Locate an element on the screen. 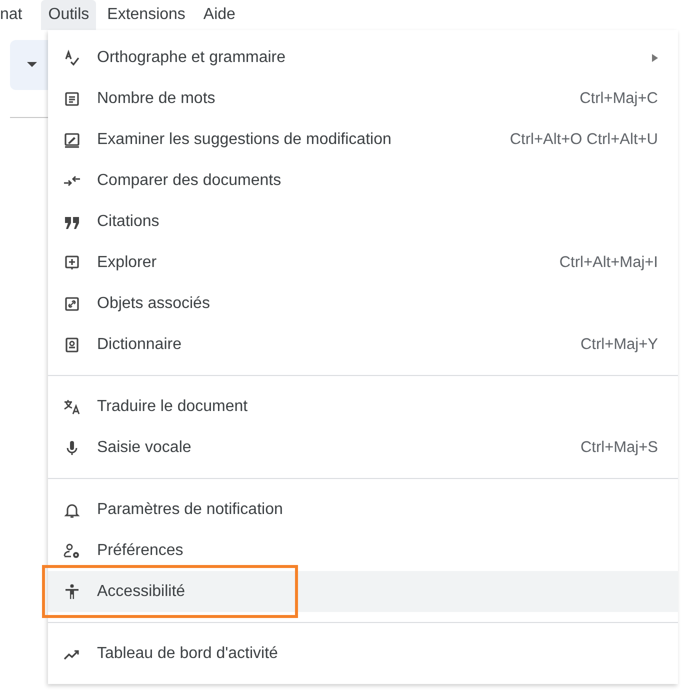 The height and width of the screenshot is (690, 697). shortcut-text: Ctrl+Alt+O Ctrl+Alt+U is located at coordinates (584, 139).